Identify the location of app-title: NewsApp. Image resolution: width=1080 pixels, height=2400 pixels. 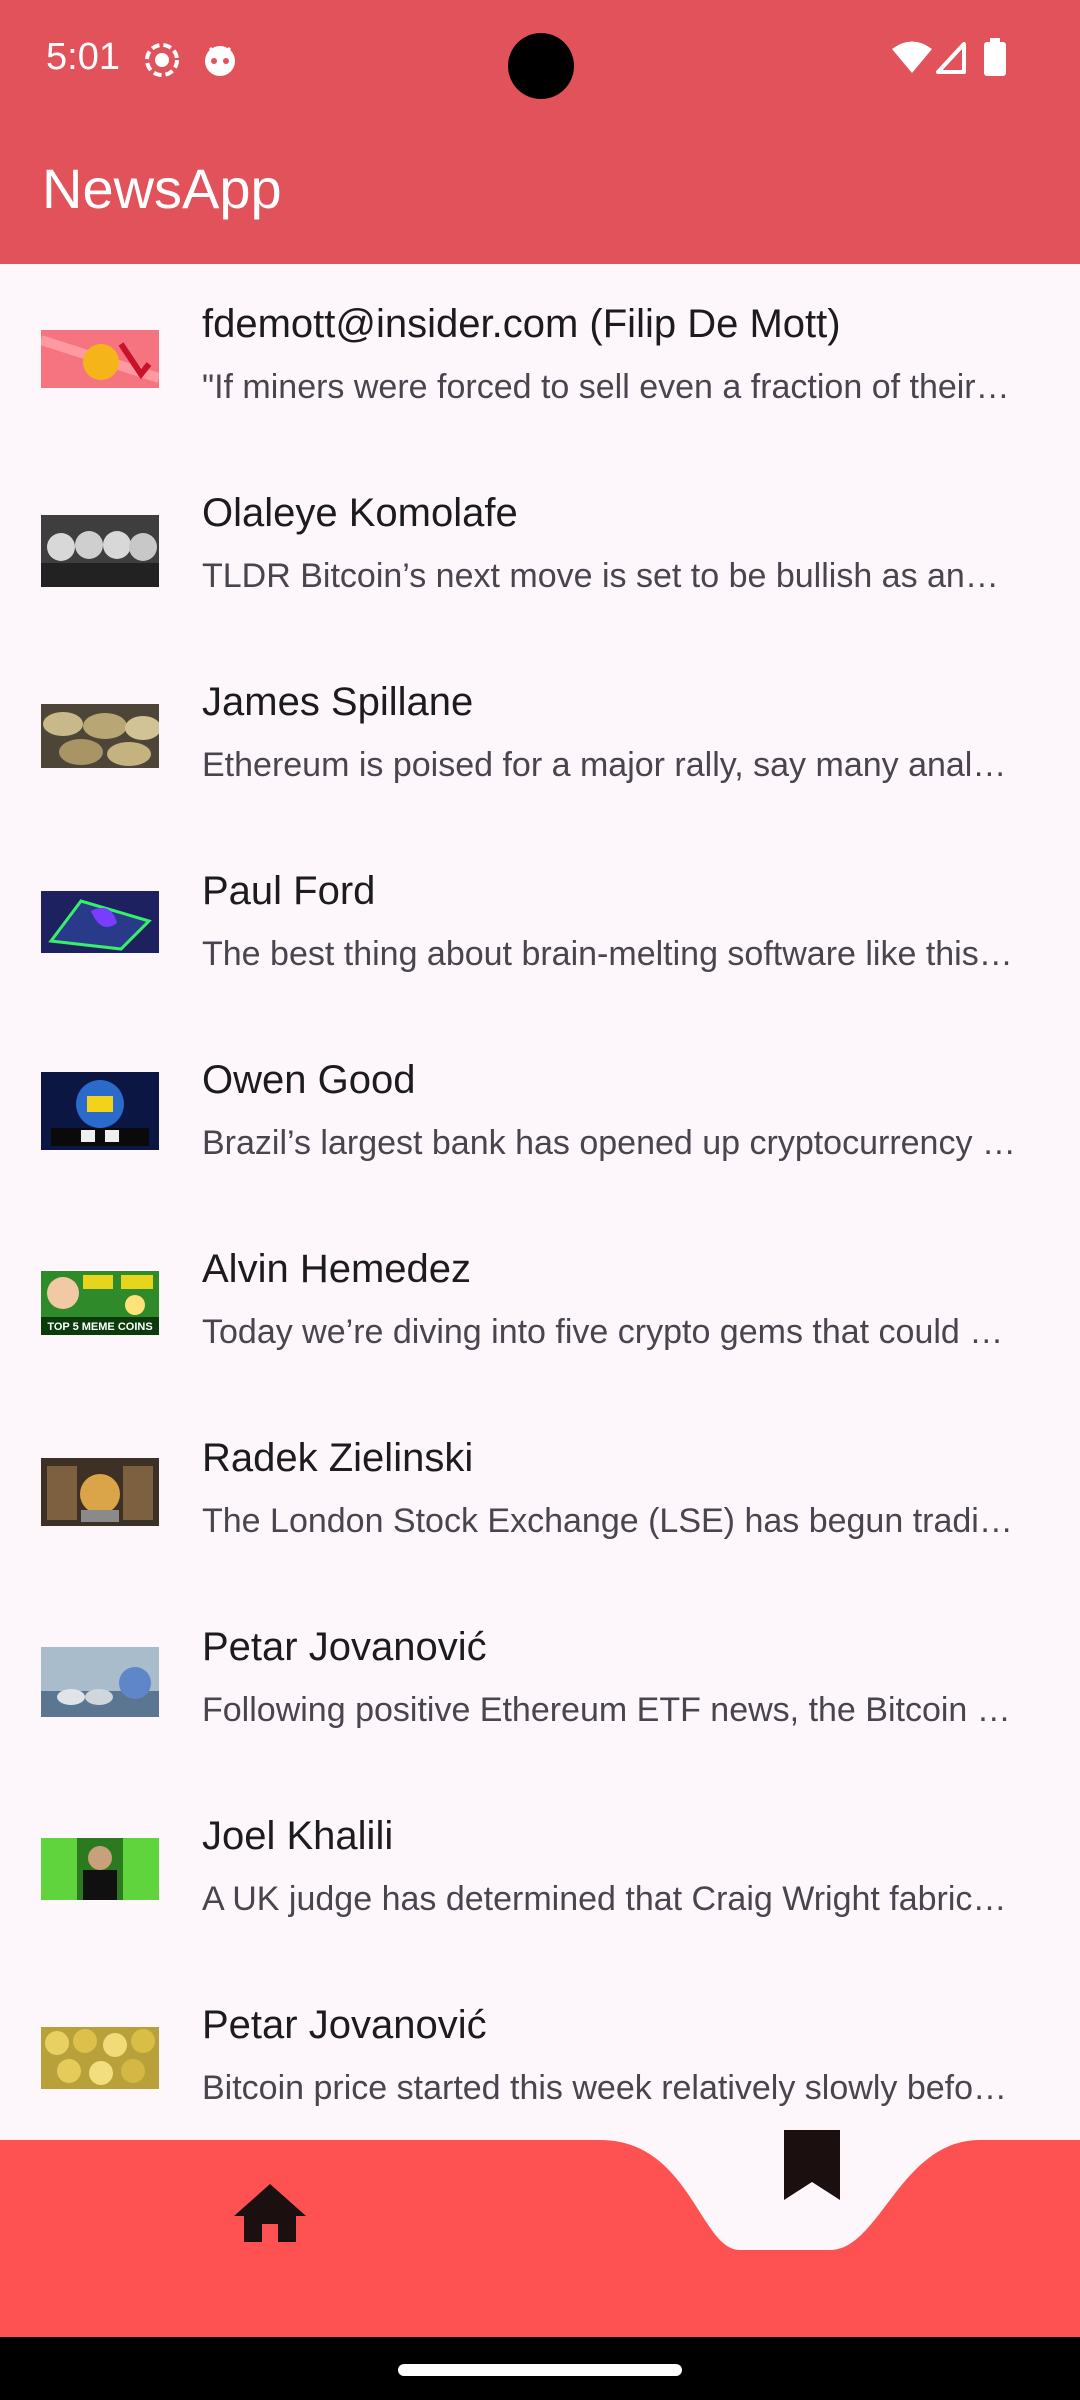
(162, 188).